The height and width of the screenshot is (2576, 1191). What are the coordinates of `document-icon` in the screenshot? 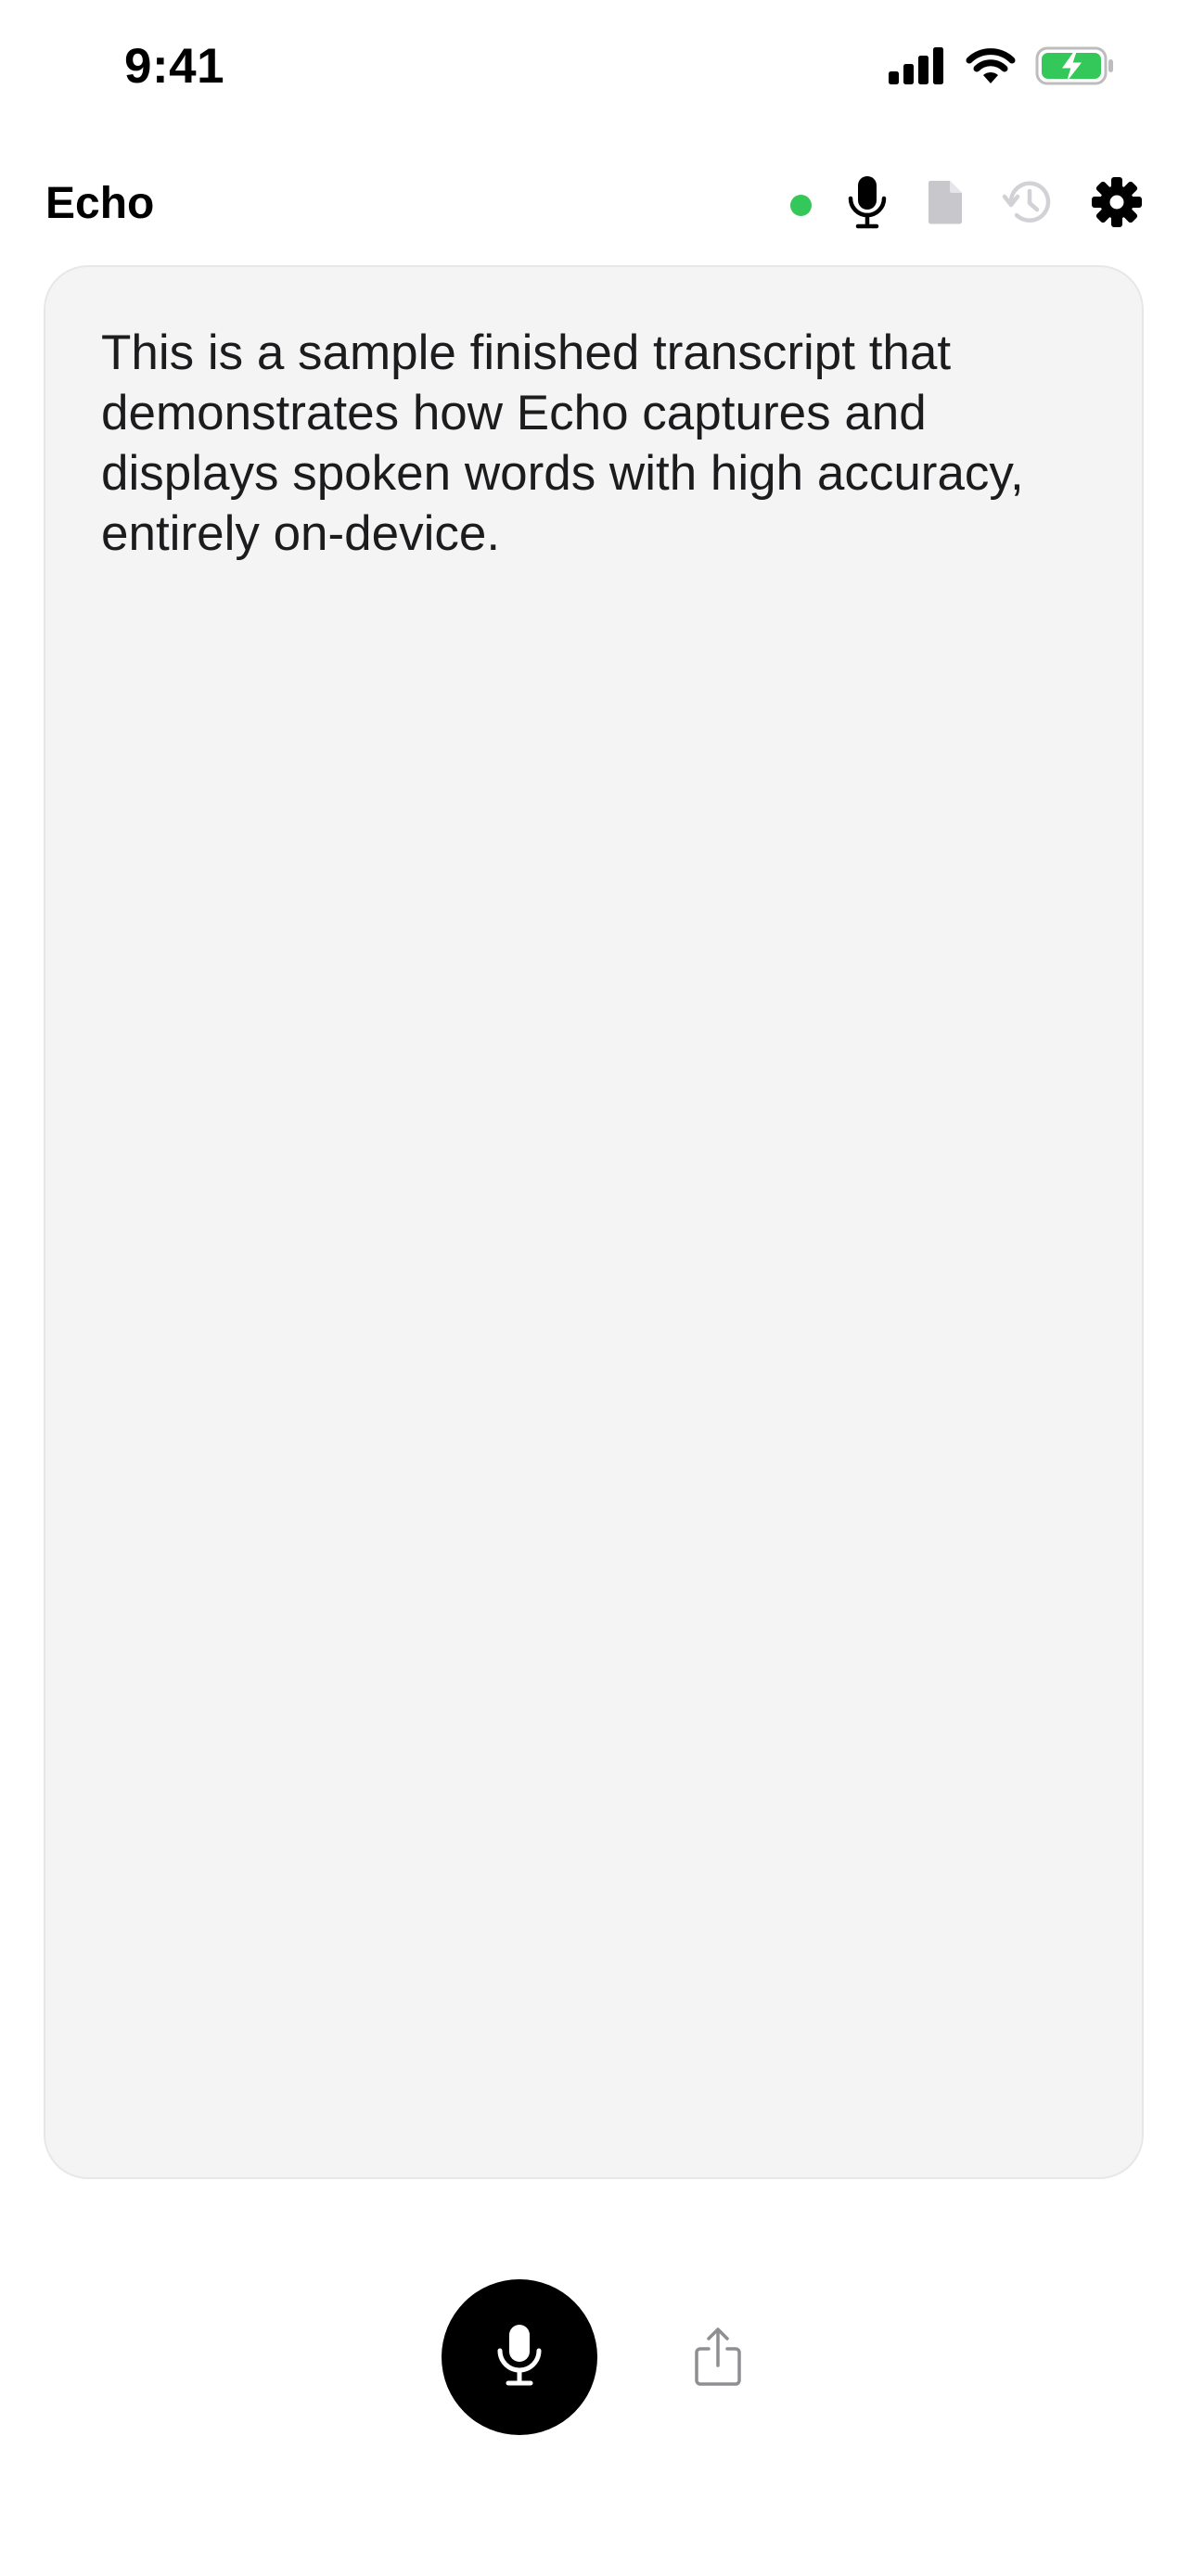 It's located at (945, 204).